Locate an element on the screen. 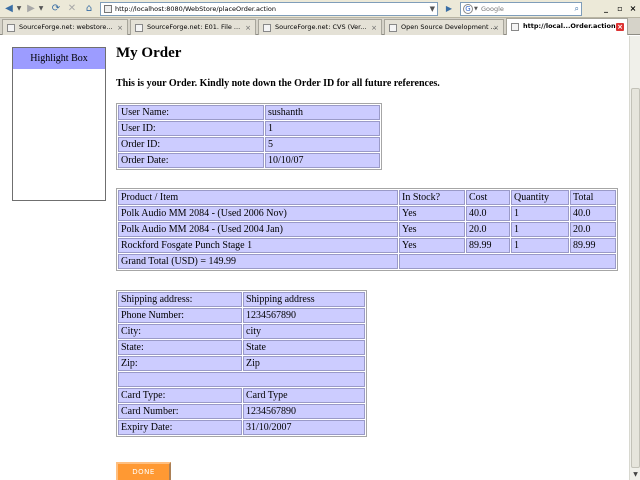 Image resolution: width=640 pixels, height=480 pixels. cell-product: Polk Audio MM 2084 - (Used 2004 Jan) is located at coordinates (258, 229).